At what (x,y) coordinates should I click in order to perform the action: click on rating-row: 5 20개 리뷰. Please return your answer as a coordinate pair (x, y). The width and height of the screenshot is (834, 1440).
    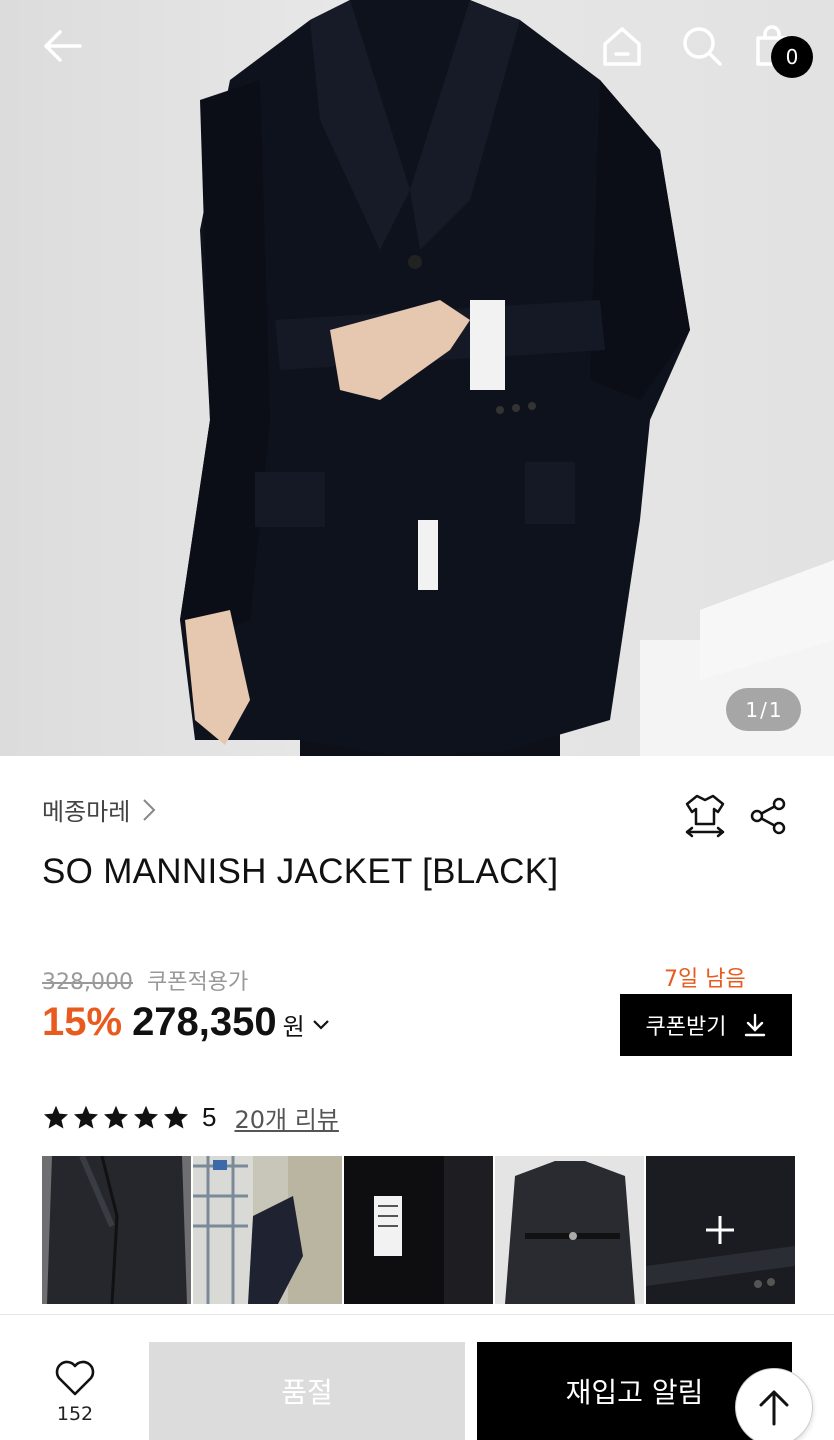
    Looking at the image, I should click on (190, 1117).